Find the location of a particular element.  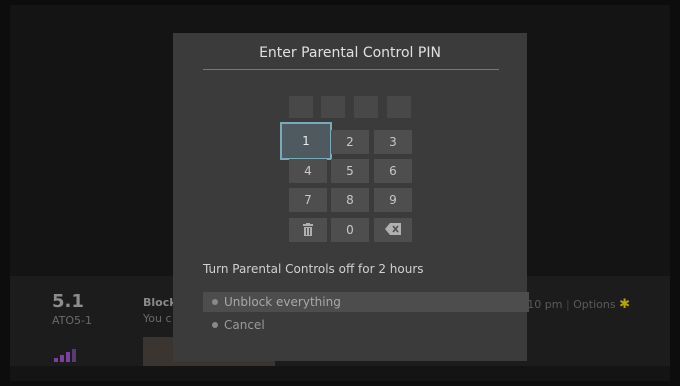

key-9: 9 is located at coordinates (393, 200).